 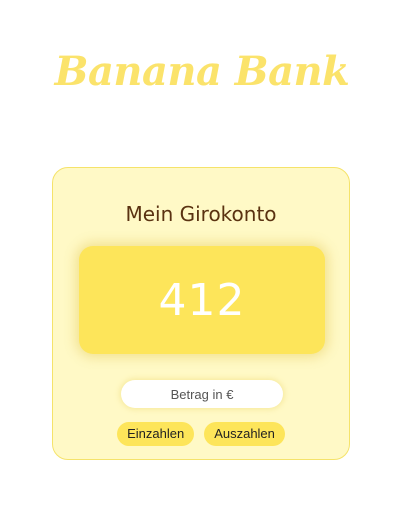 I want to click on app-title: Banana Bank, so click(x=202, y=71).